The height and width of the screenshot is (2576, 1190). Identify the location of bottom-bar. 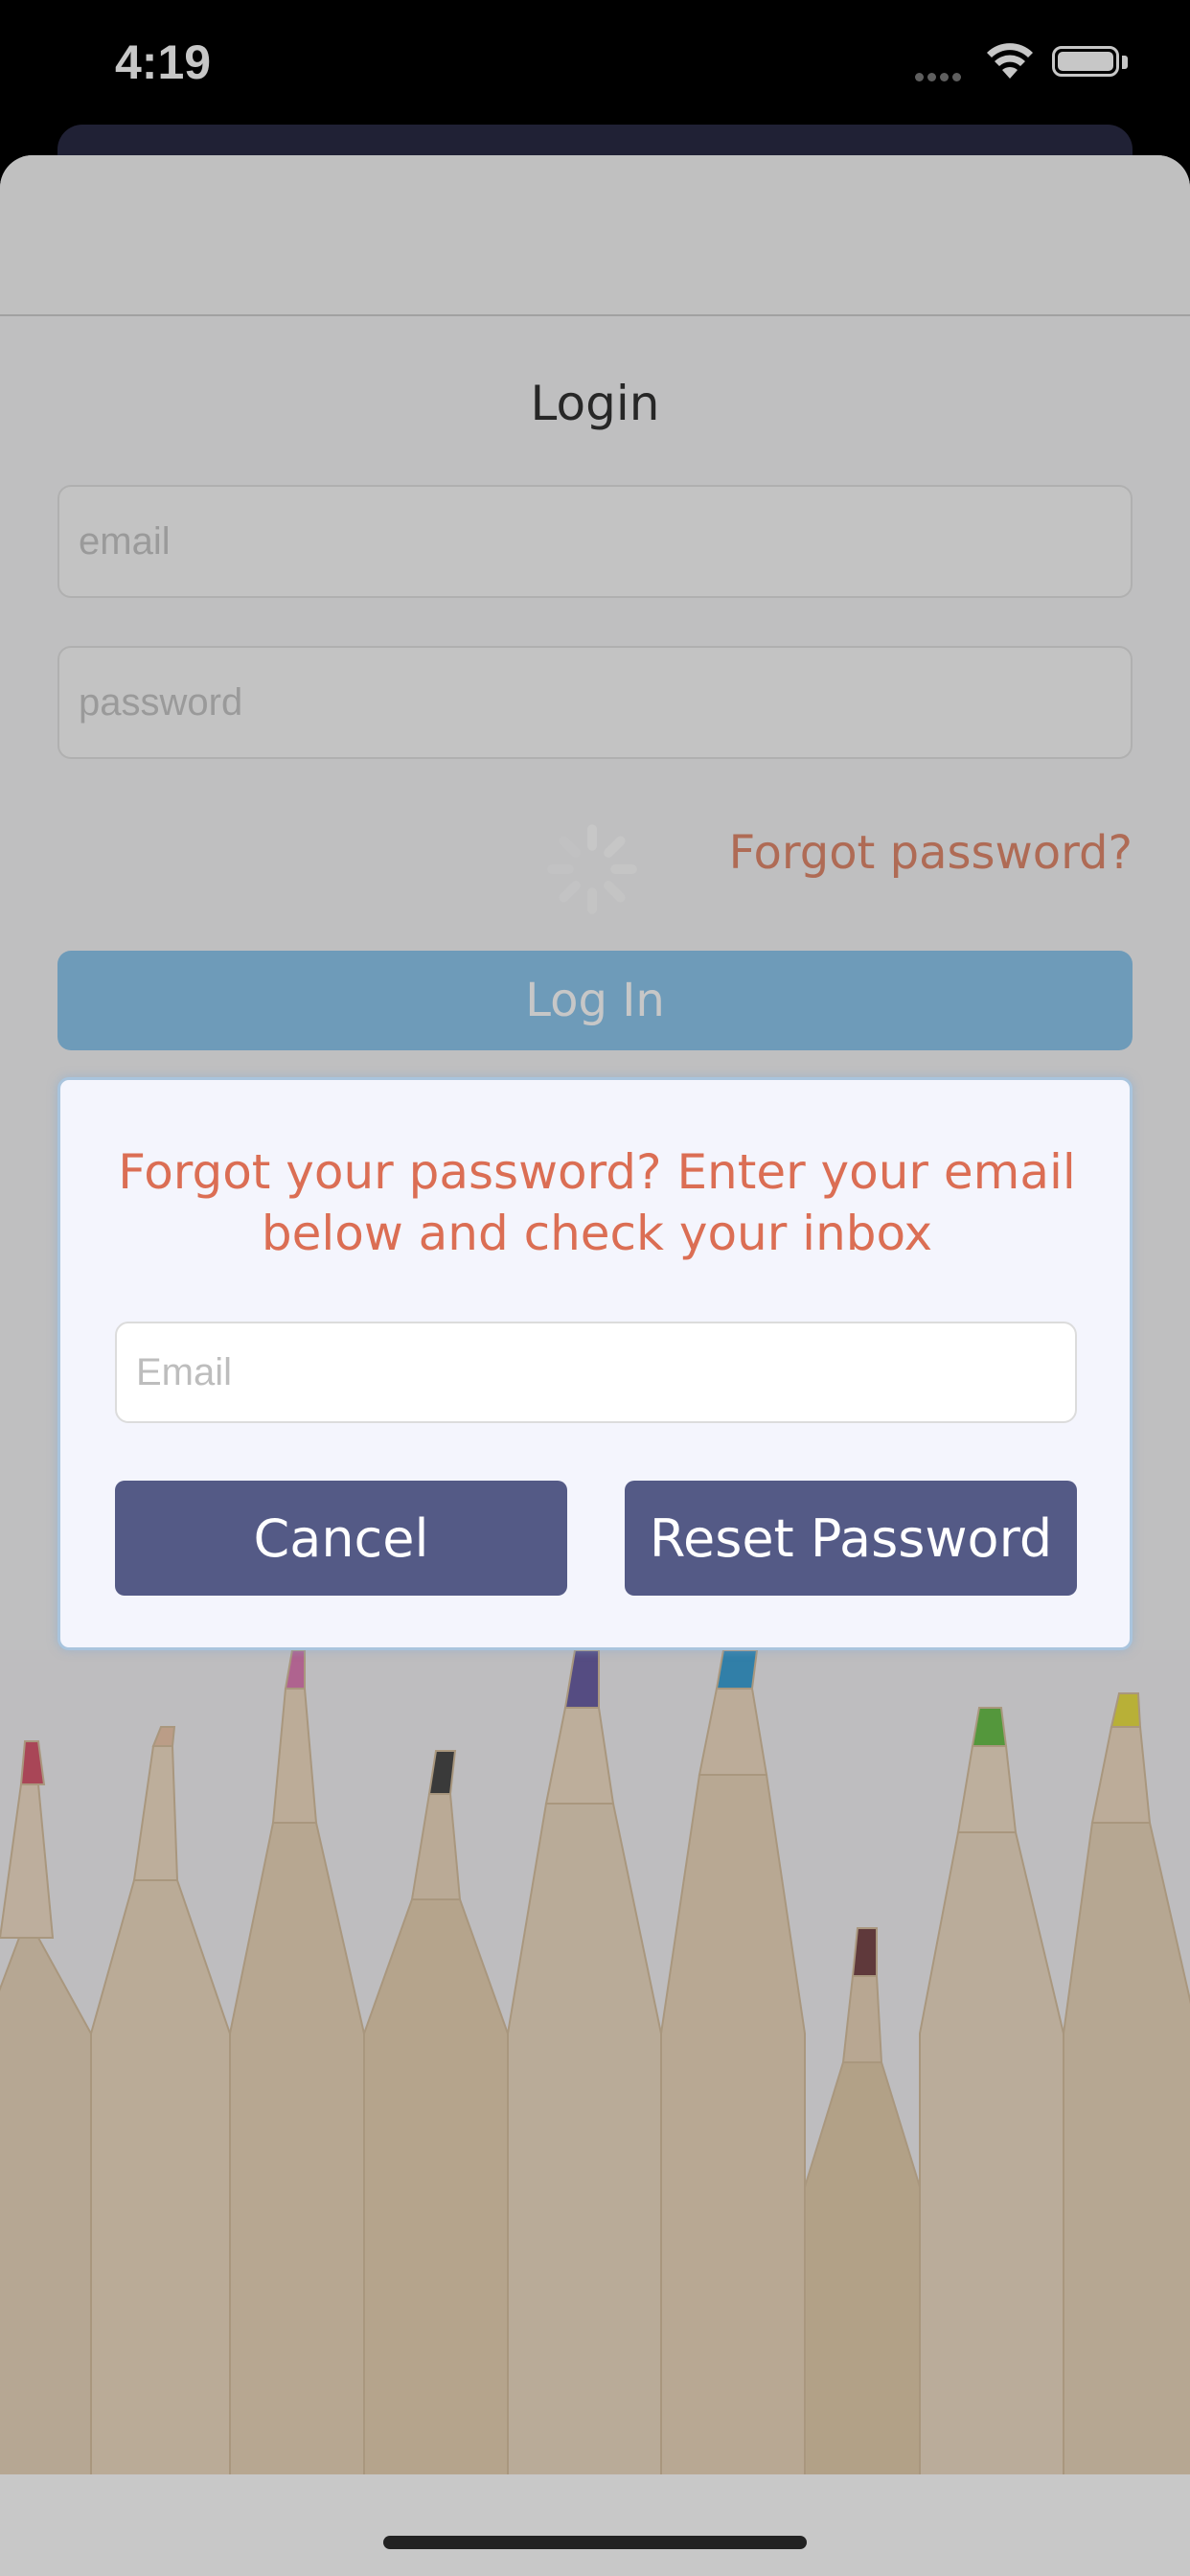
(595, 2525).